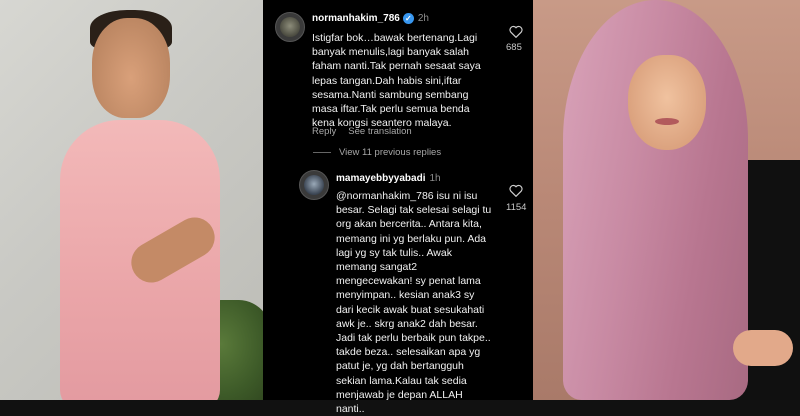 The height and width of the screenshot is (416, 800). I want to click on divider-dash, so click(322, 152).